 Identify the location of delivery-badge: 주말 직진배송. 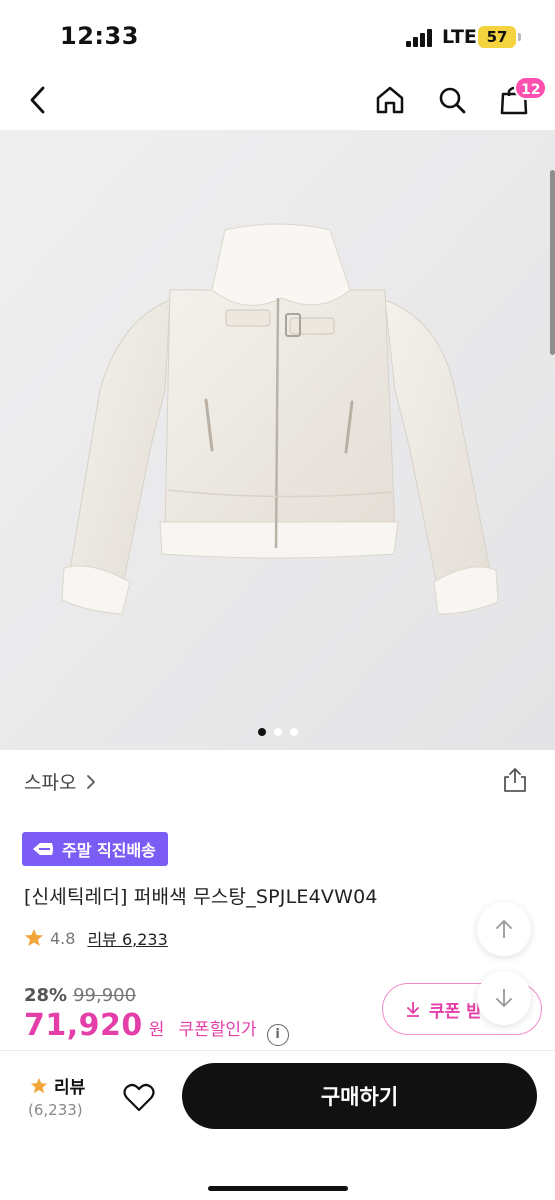
(95, 849).